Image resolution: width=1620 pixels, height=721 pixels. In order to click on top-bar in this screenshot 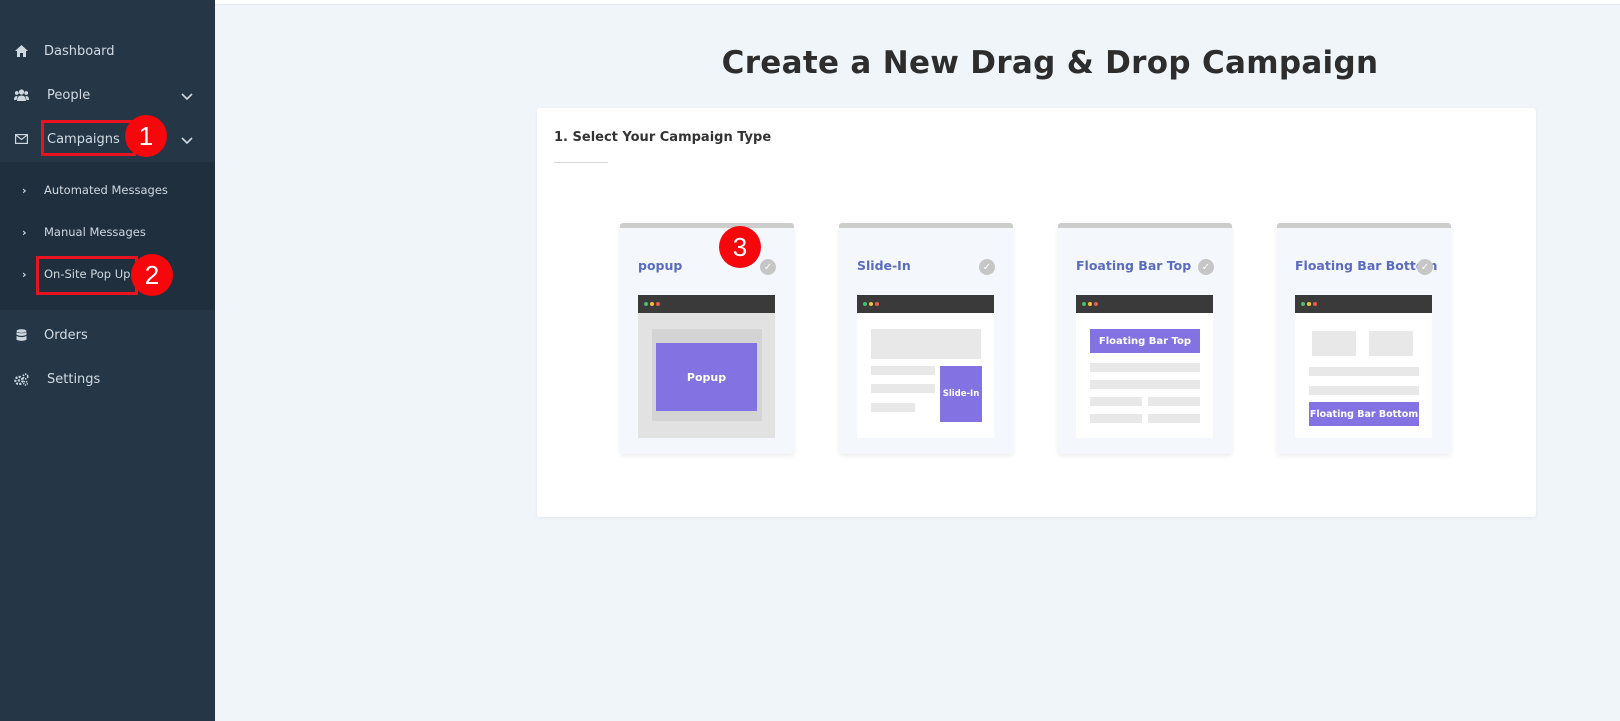, I will do `click(917, 2)`.